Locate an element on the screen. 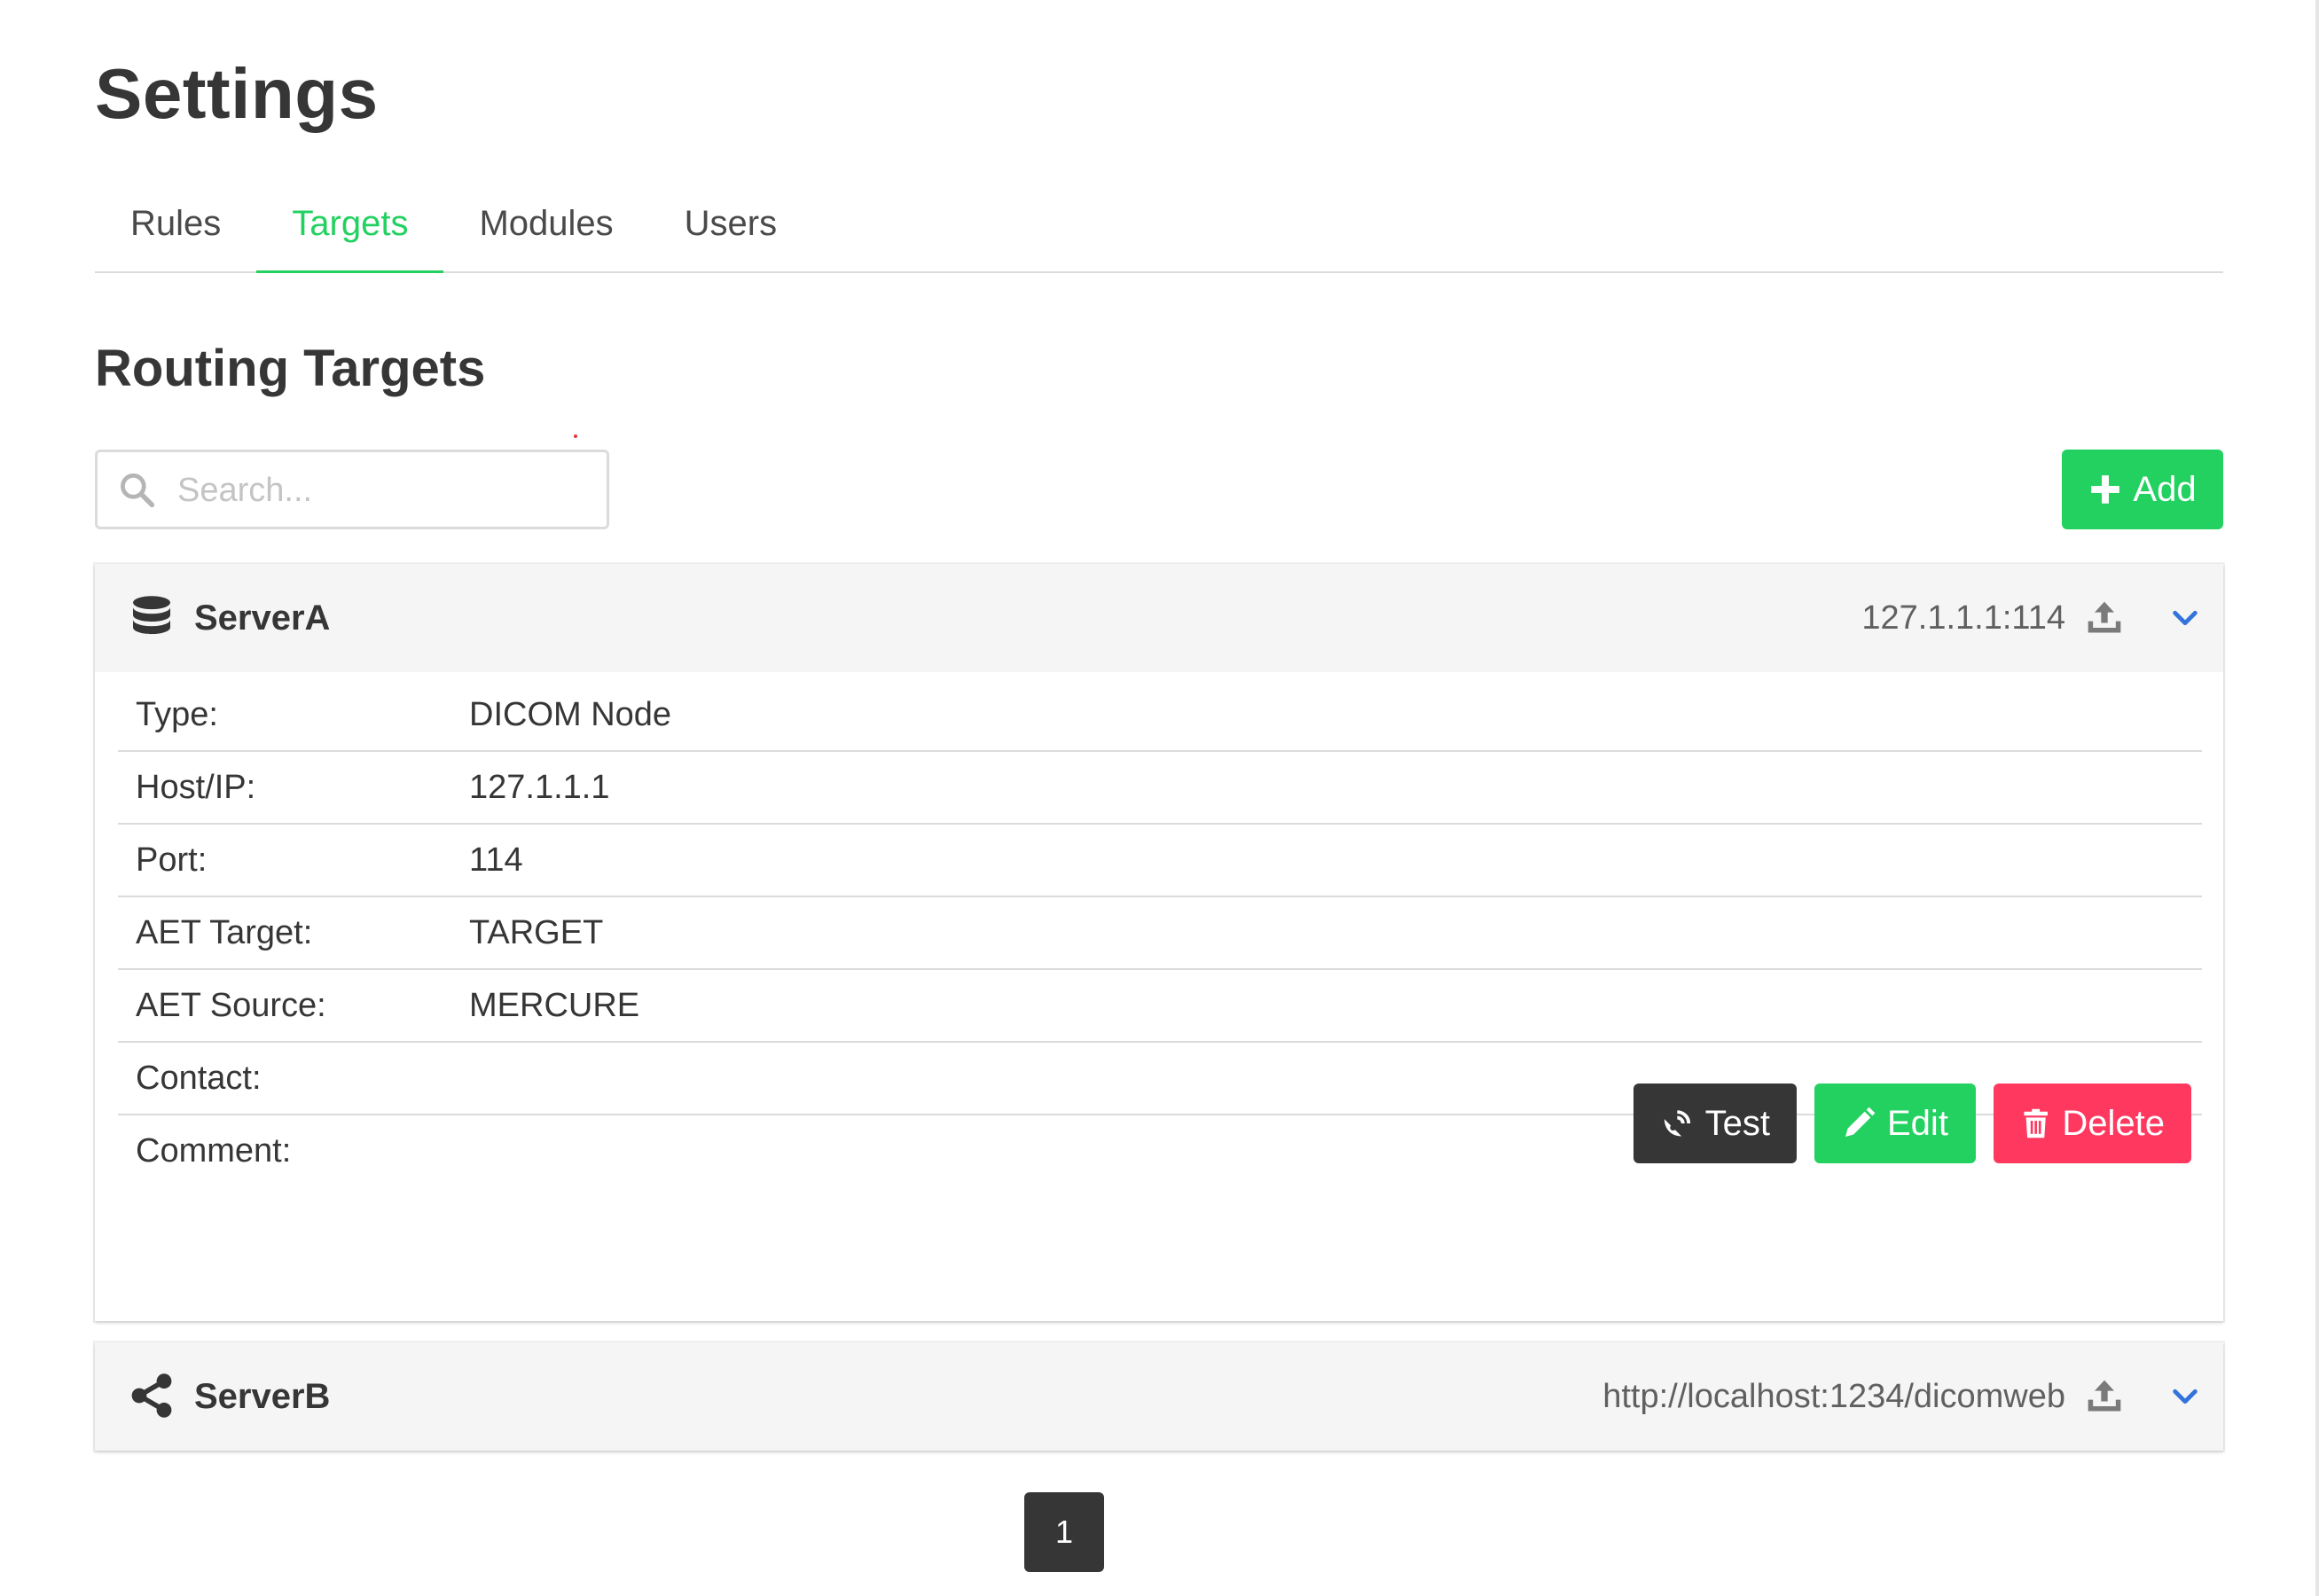 The height and width of the screenshot is (1596, 2319). target-name: ServerA is located at coordinates (263, 618).